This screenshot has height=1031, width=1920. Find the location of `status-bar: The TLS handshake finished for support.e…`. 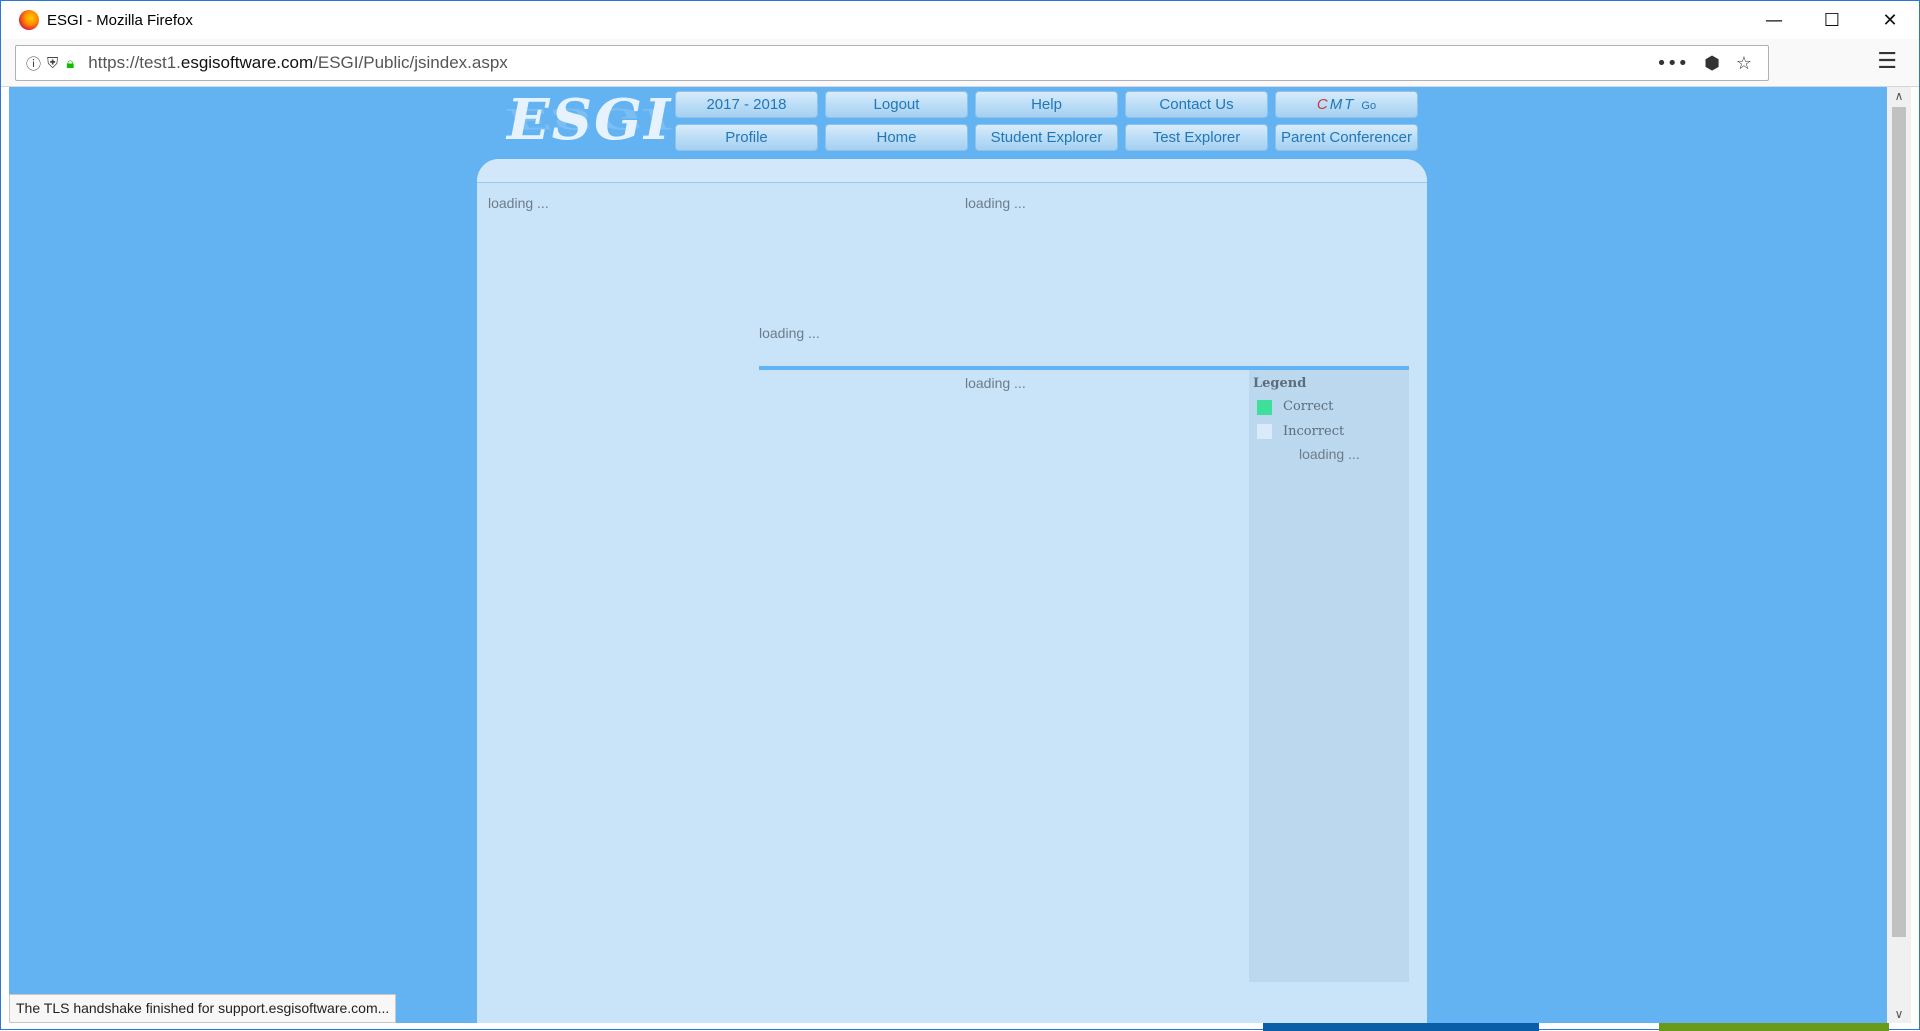

status-bar: The TLS handshake finished for support.e… is located at coordinates (203, 1008).